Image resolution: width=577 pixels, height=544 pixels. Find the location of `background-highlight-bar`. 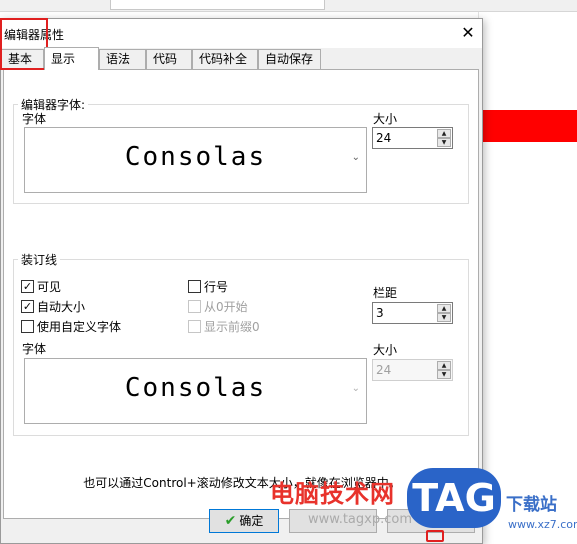

background-highlight-bar is located at coordinates (527, 126).